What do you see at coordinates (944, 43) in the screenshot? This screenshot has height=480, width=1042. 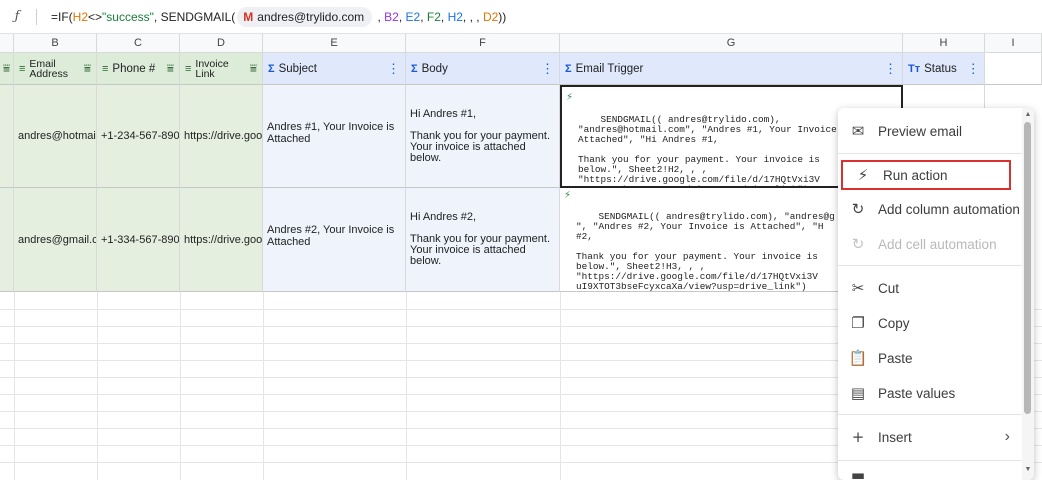 I see `col-letter-h: H` at bounding box center [944, 43].